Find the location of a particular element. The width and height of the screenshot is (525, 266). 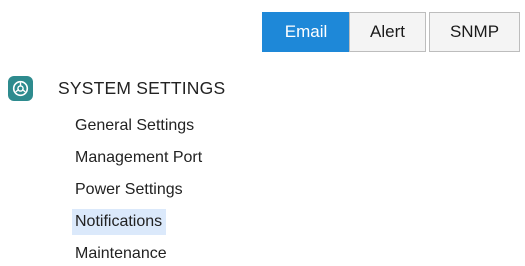

tab-alert: Alert is located at coordinates (387, 32).